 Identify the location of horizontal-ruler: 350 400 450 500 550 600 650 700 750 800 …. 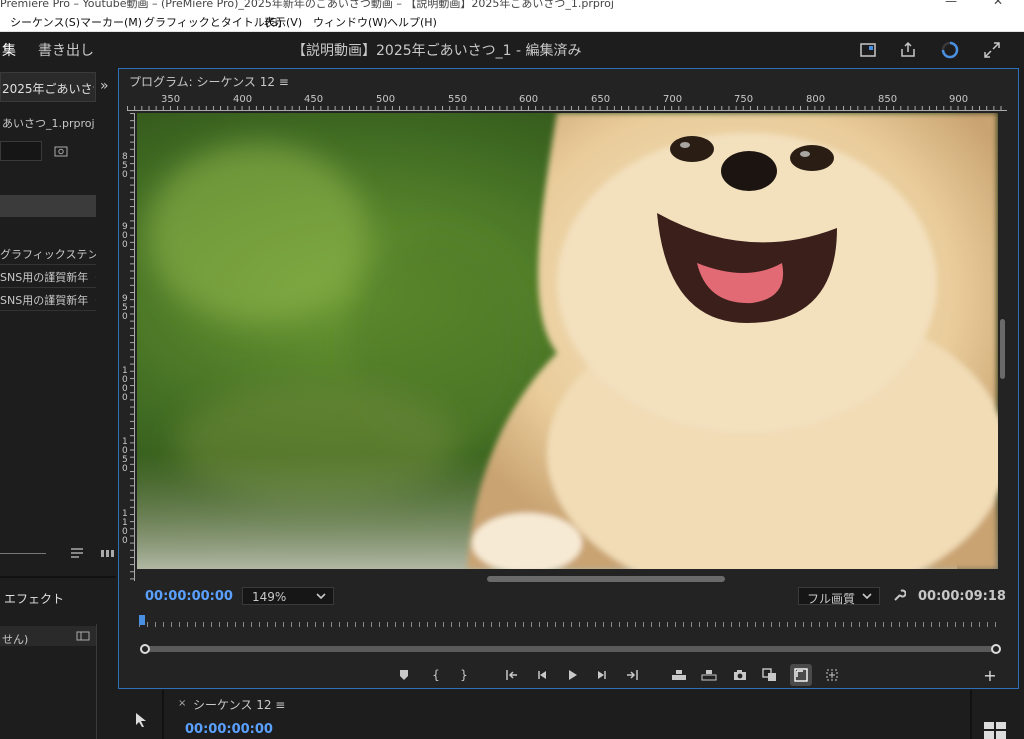
(567, 102).